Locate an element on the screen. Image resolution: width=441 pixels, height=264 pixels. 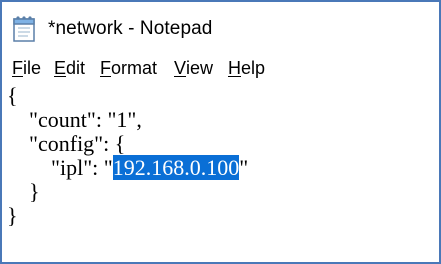
menu-help: Help is located at coordinates (246, 68).